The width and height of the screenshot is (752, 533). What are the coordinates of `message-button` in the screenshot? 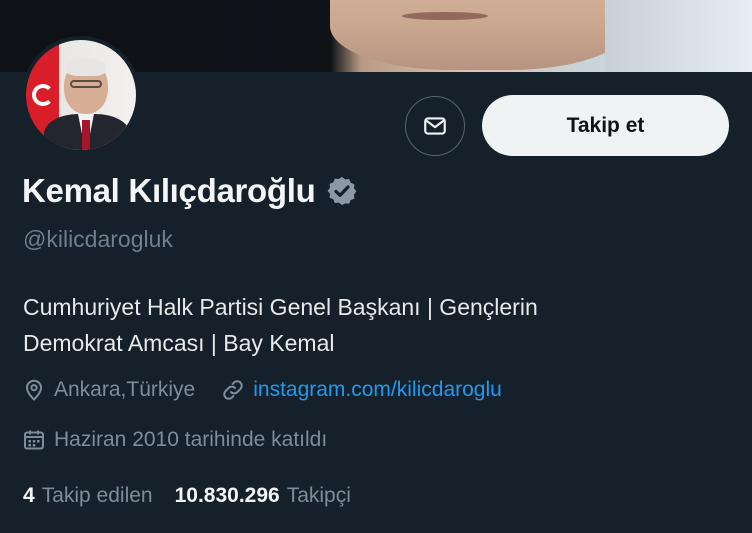 It's located at (435, 126).